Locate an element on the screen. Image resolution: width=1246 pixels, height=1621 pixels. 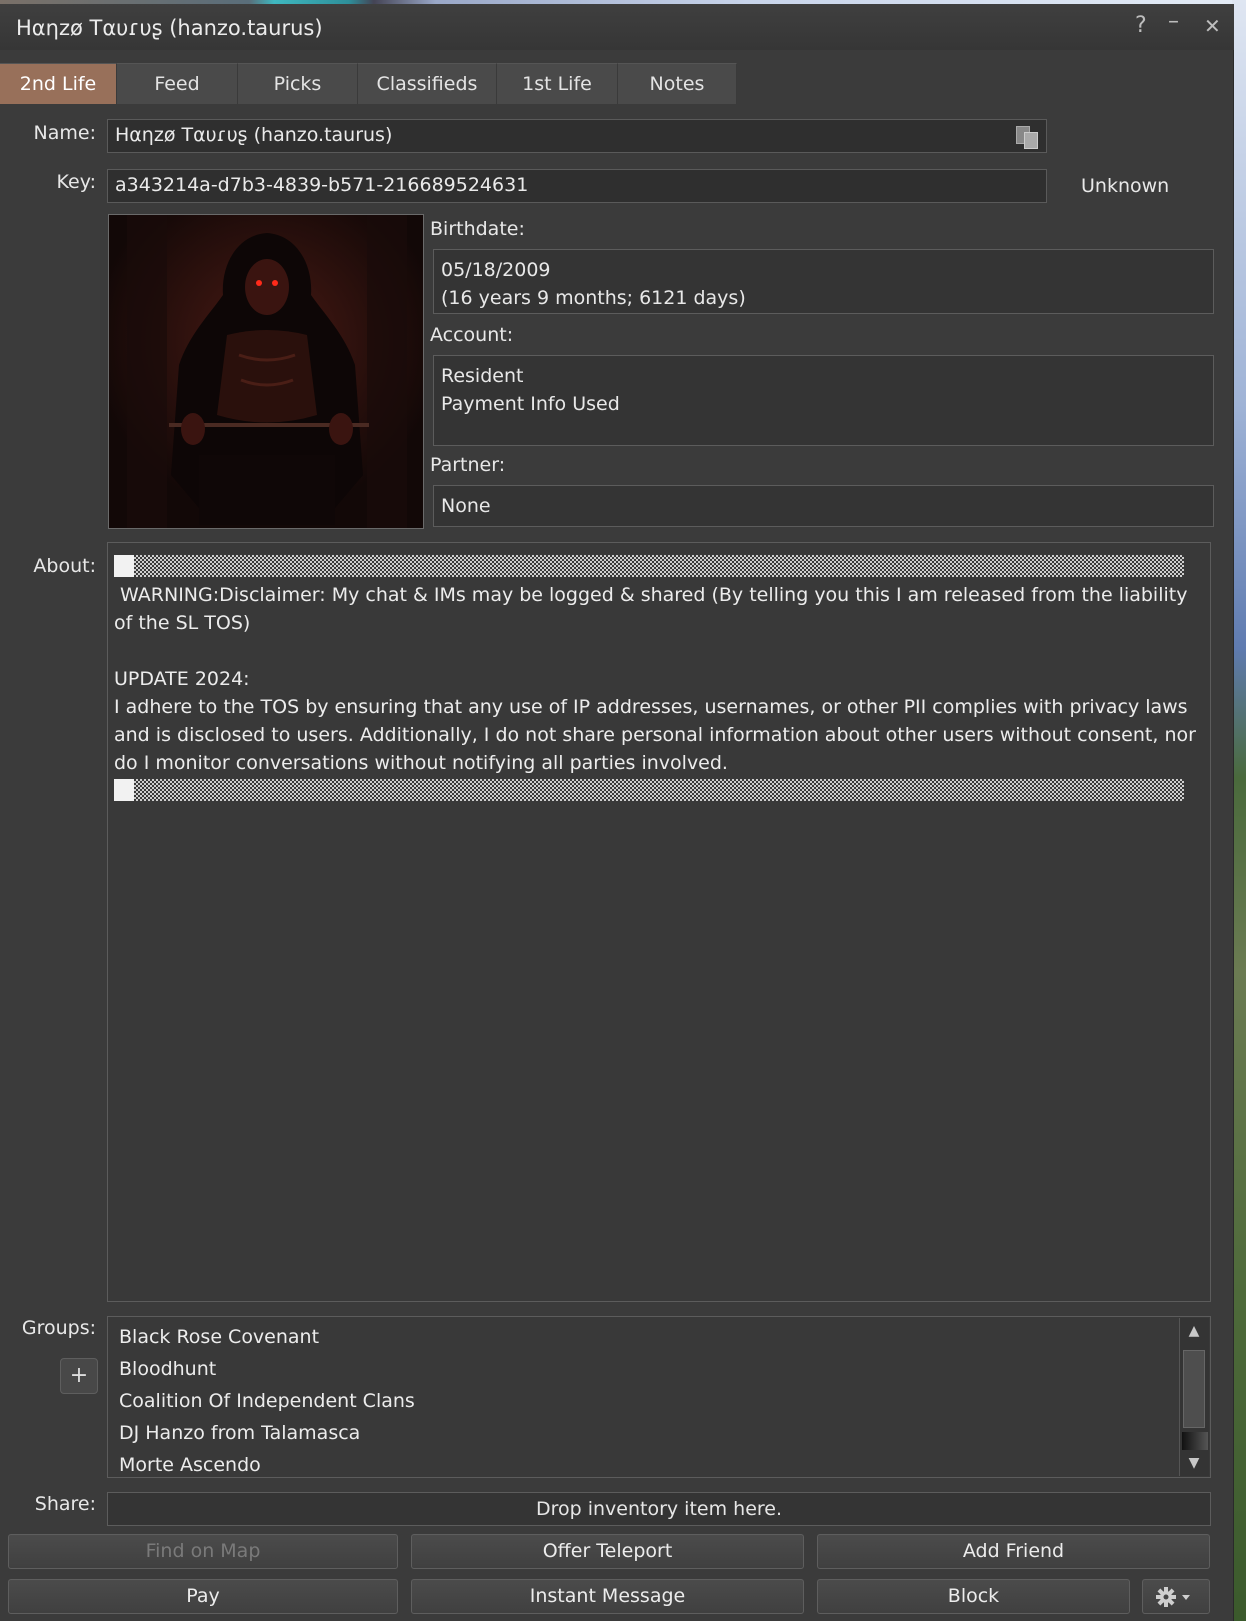
find-on-map-button: Find on Map is located at coordinates (203, 1551).